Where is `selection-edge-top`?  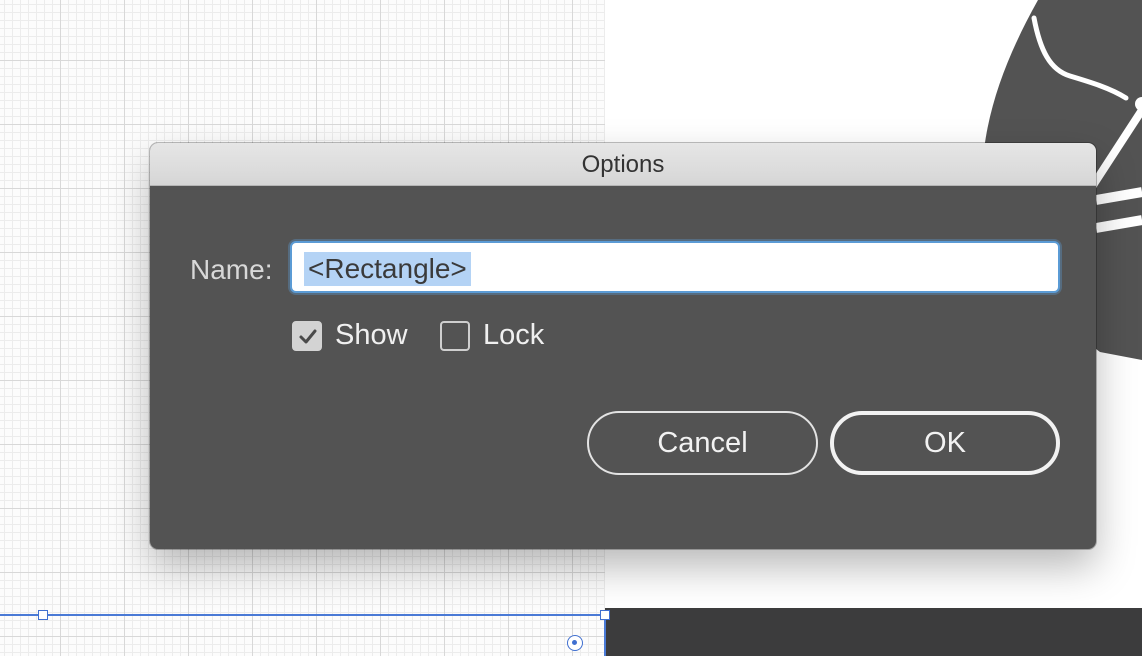 selection-edge-top is located at coordinates (302, 615).